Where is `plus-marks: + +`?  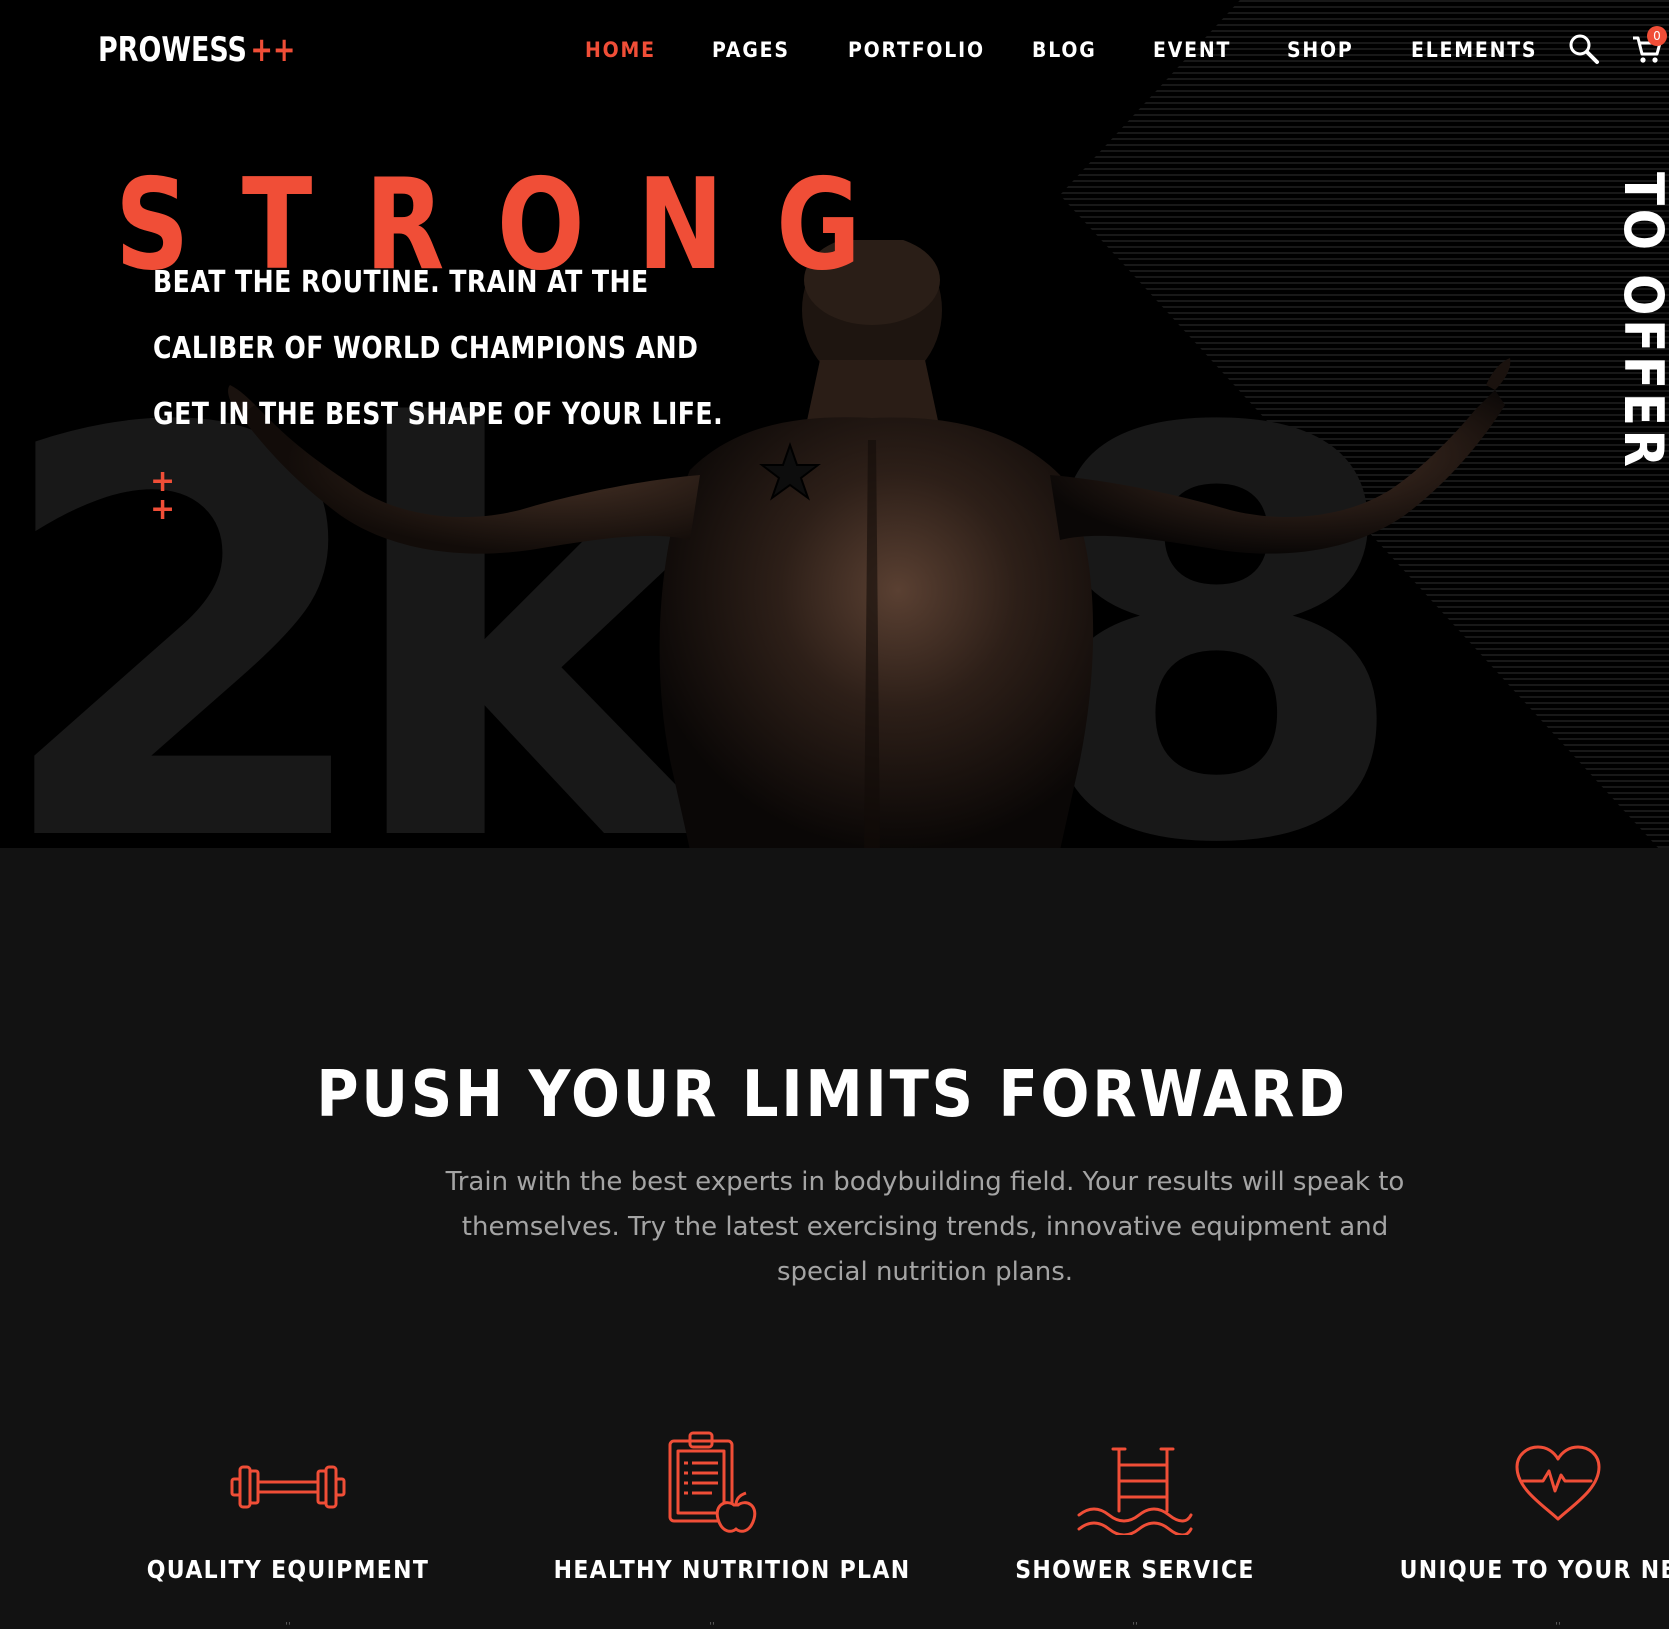
plus-marks: + + is located at coordinates (163, 497).